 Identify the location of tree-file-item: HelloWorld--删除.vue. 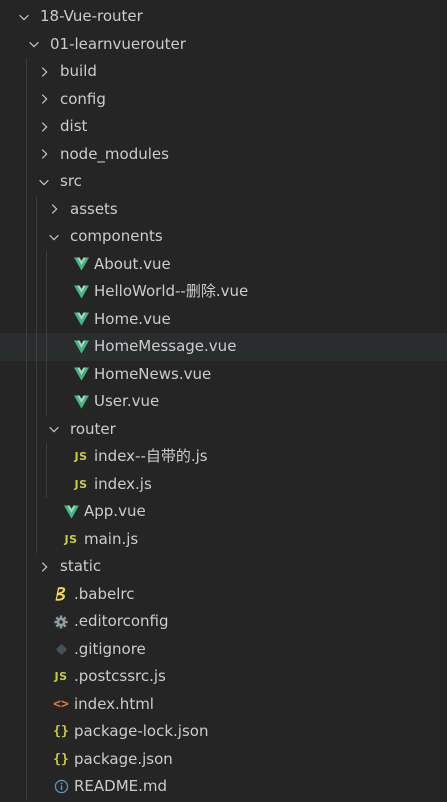
(223, 292).